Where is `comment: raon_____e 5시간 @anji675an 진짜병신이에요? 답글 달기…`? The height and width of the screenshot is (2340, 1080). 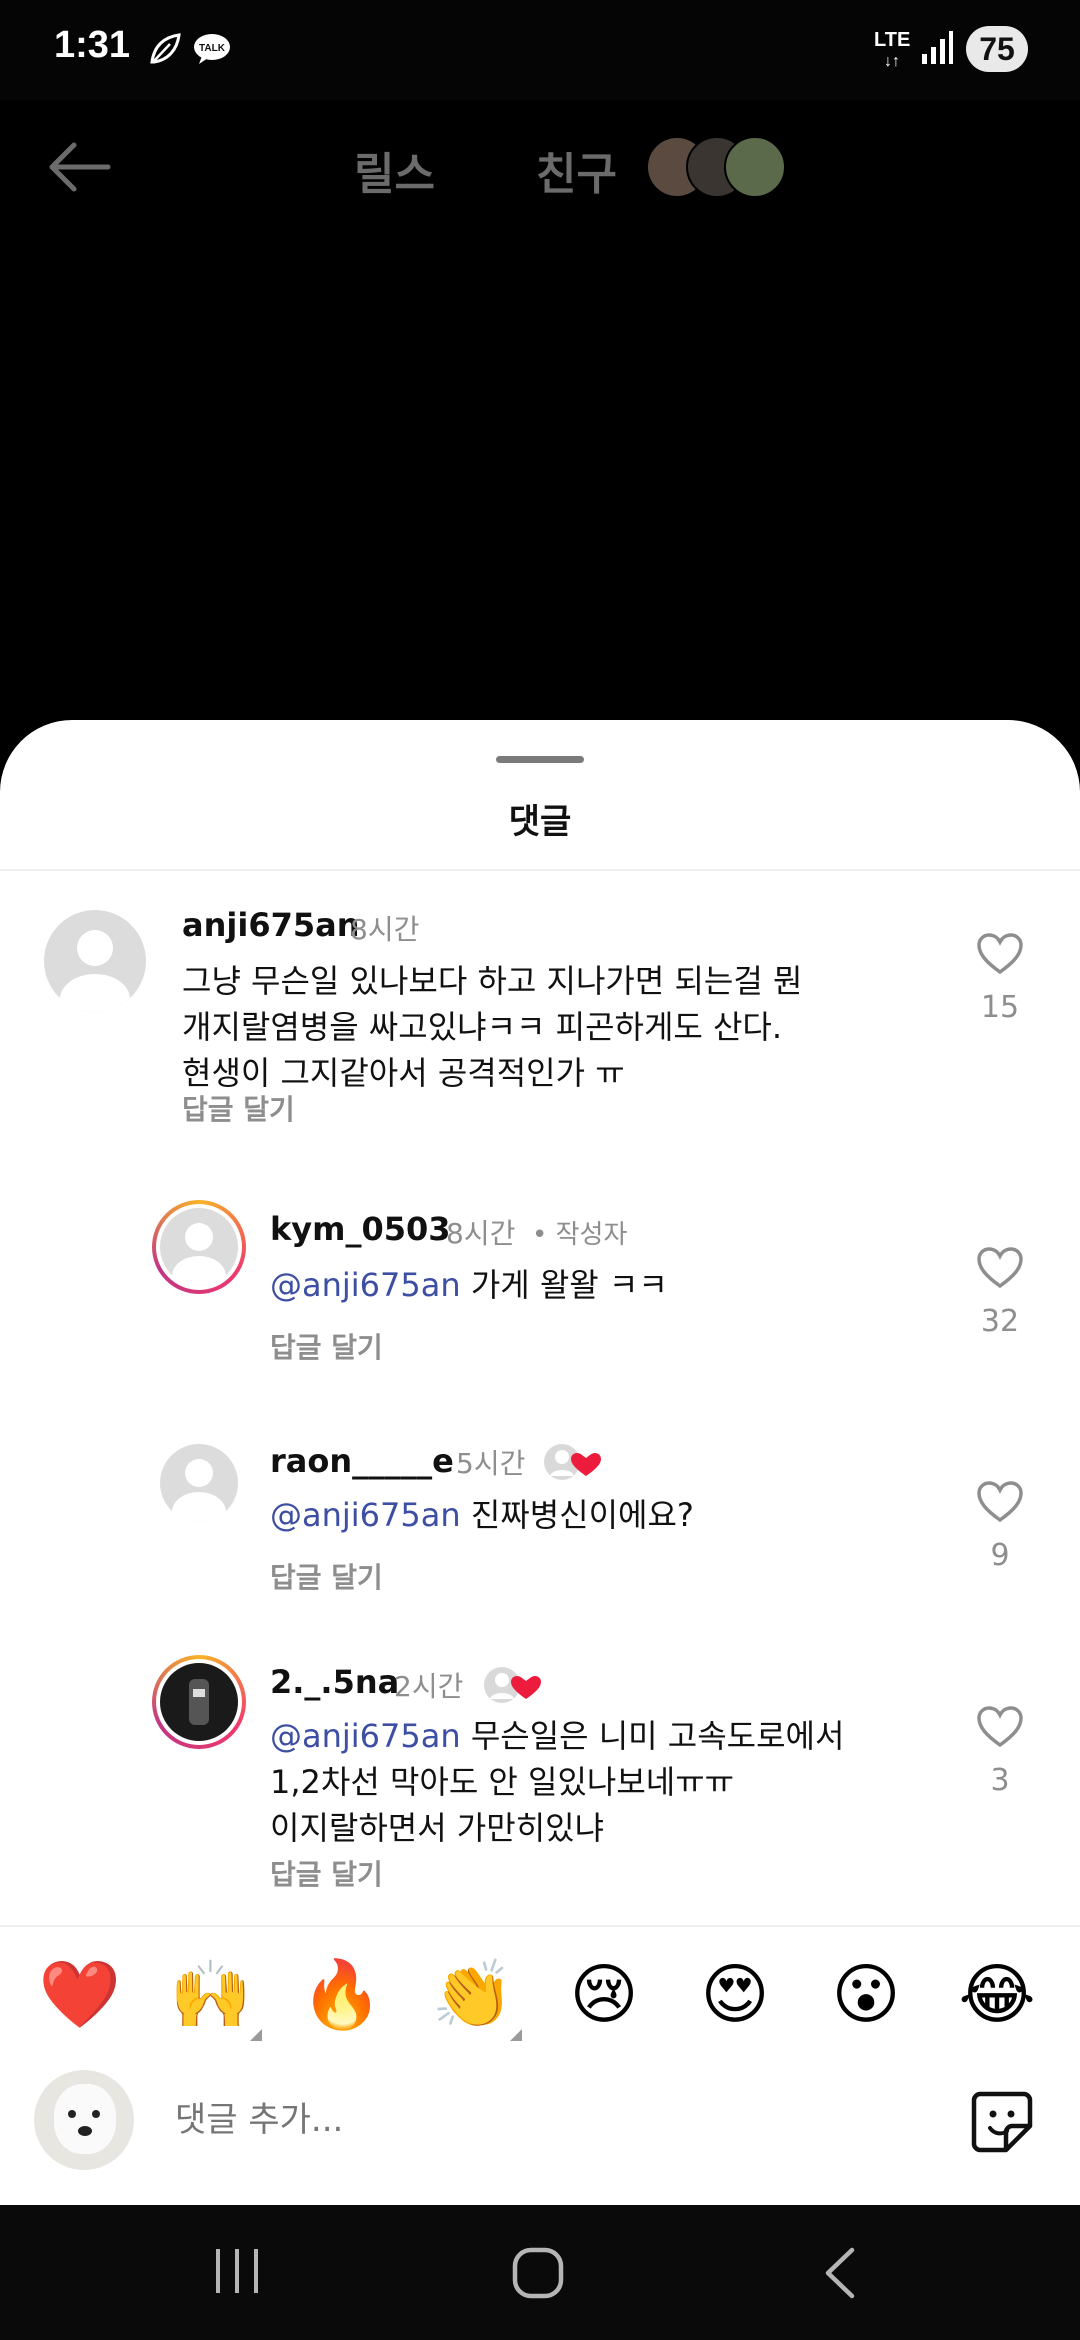
comment: raon_____e 5시간 @anji675an 진짜병신이에요? 답글 달기… is located at coordinates (540, 1510).